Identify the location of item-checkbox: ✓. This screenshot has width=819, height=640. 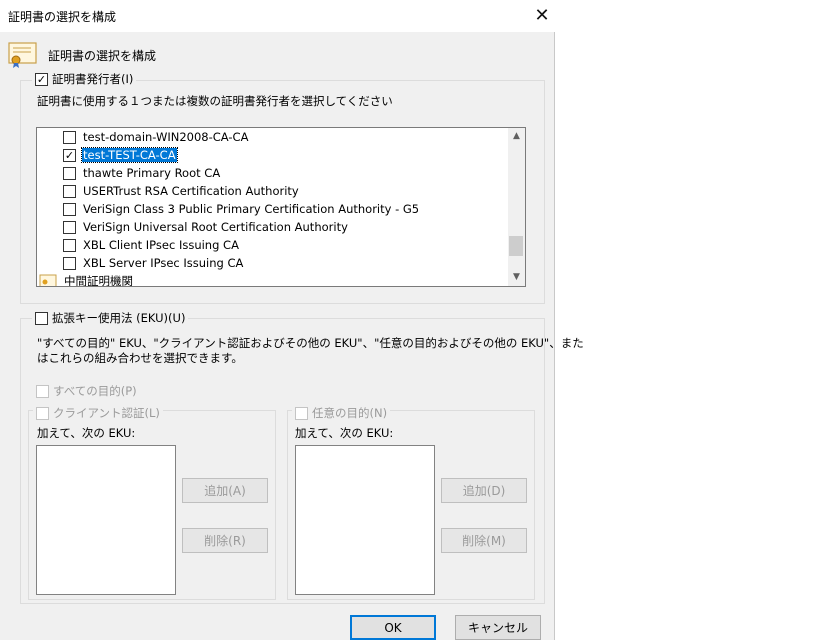
(69, 155).